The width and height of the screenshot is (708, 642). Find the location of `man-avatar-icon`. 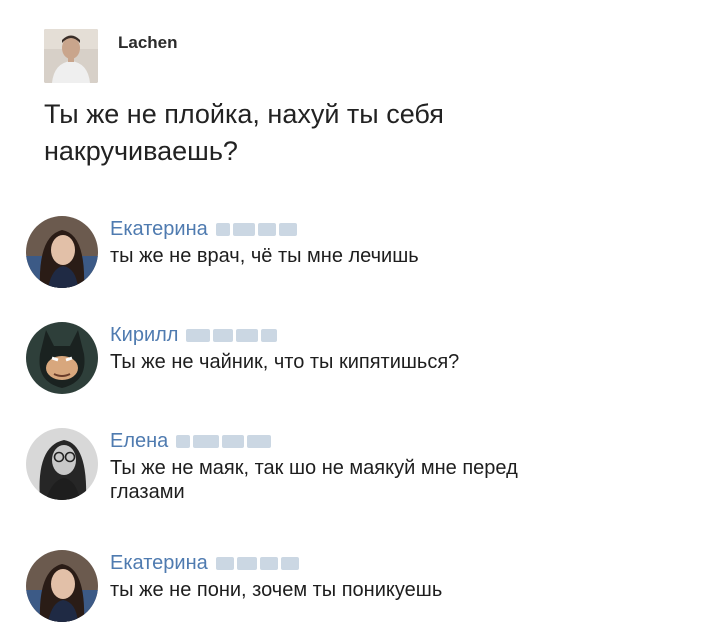

man-avatar-icon is located at coordinates (71, 56).